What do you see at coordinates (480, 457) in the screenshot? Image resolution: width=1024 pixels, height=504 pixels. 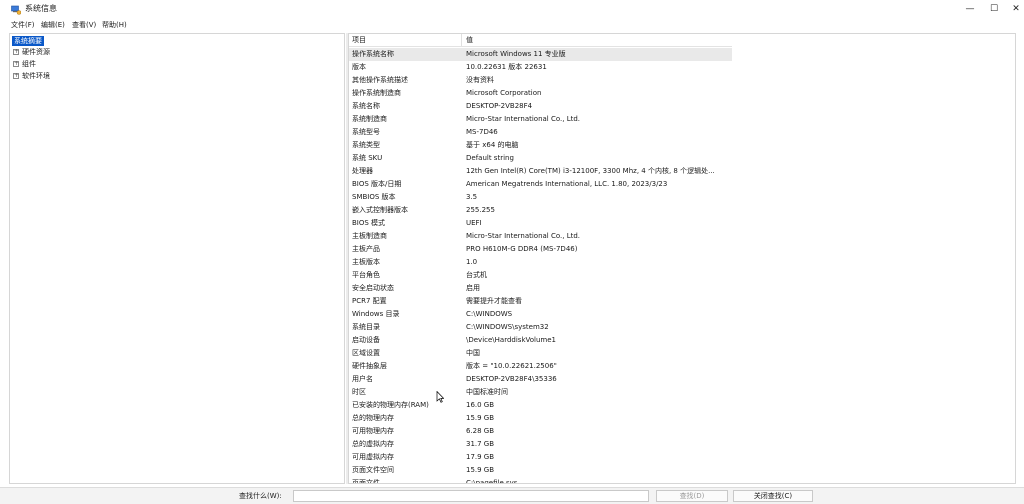 I see `row-value: 17.9 GB` at bounding box center [480, 457].